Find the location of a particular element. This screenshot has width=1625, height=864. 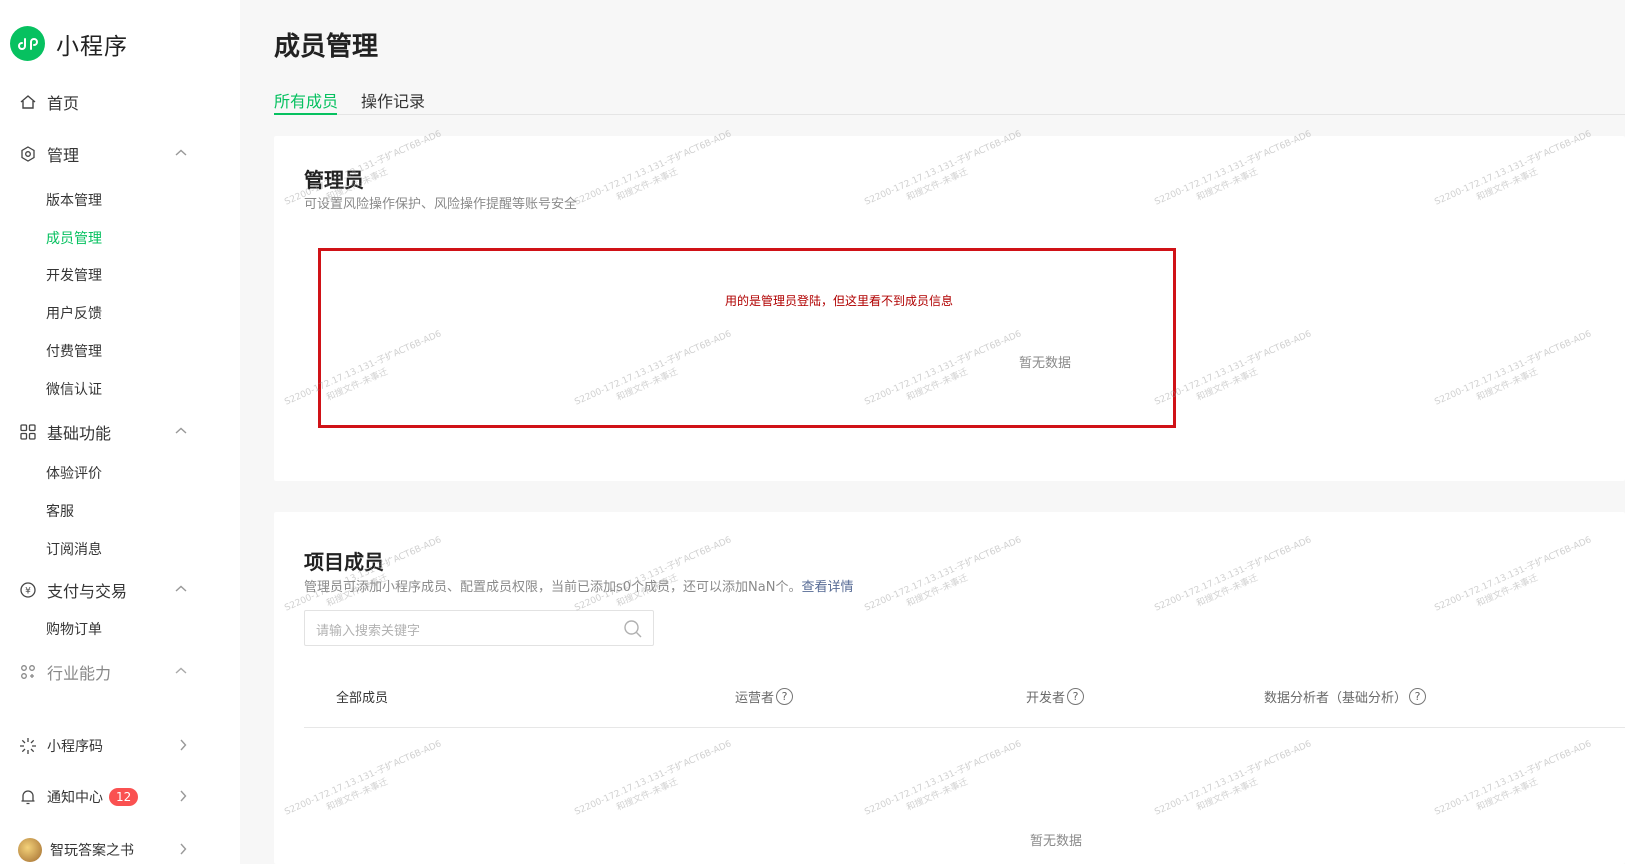

search-icon is located at coordinates (633, 631).